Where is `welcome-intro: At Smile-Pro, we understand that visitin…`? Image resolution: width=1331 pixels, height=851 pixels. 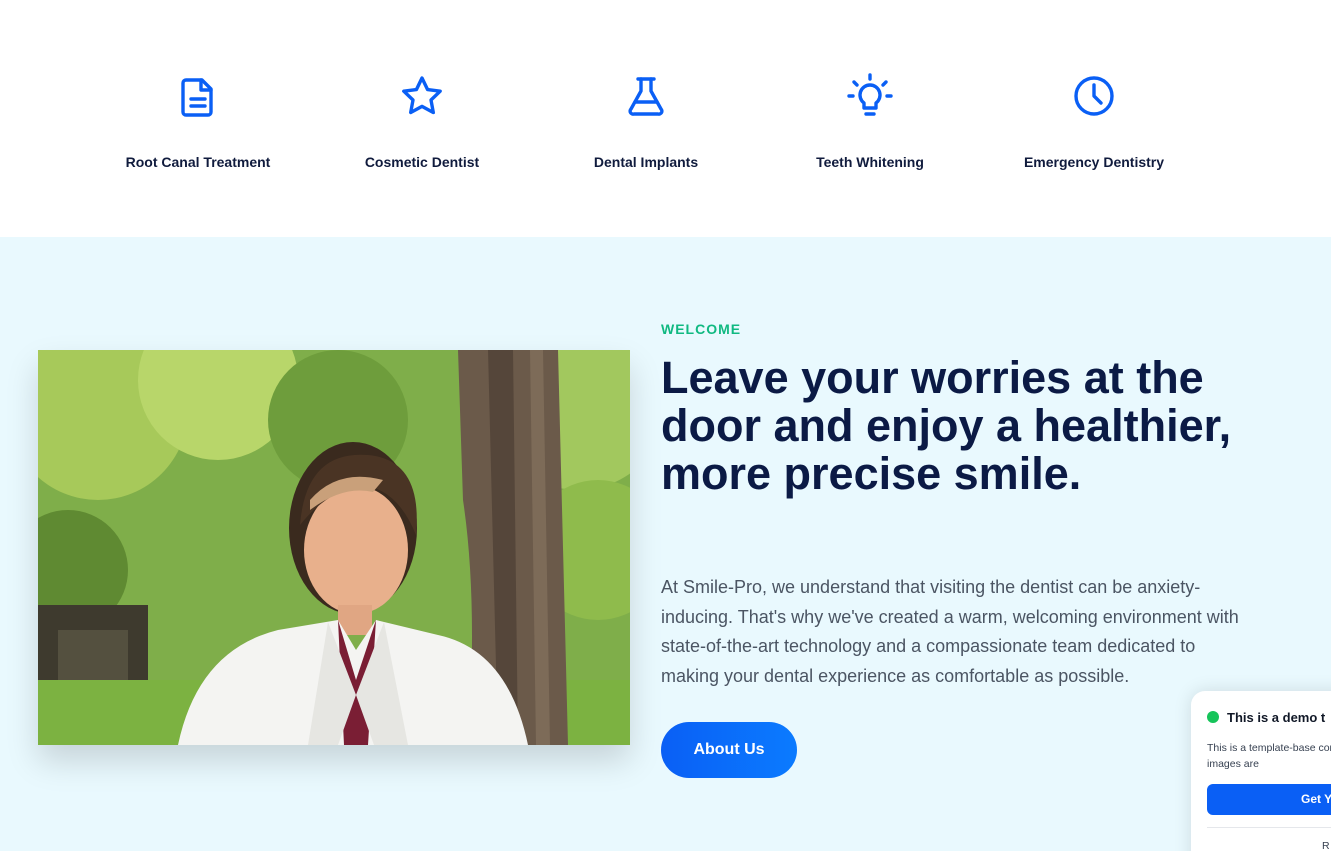 welcome-intro: At Smile-Pro, we understand that visitin… is located at coordinates (950, 631).